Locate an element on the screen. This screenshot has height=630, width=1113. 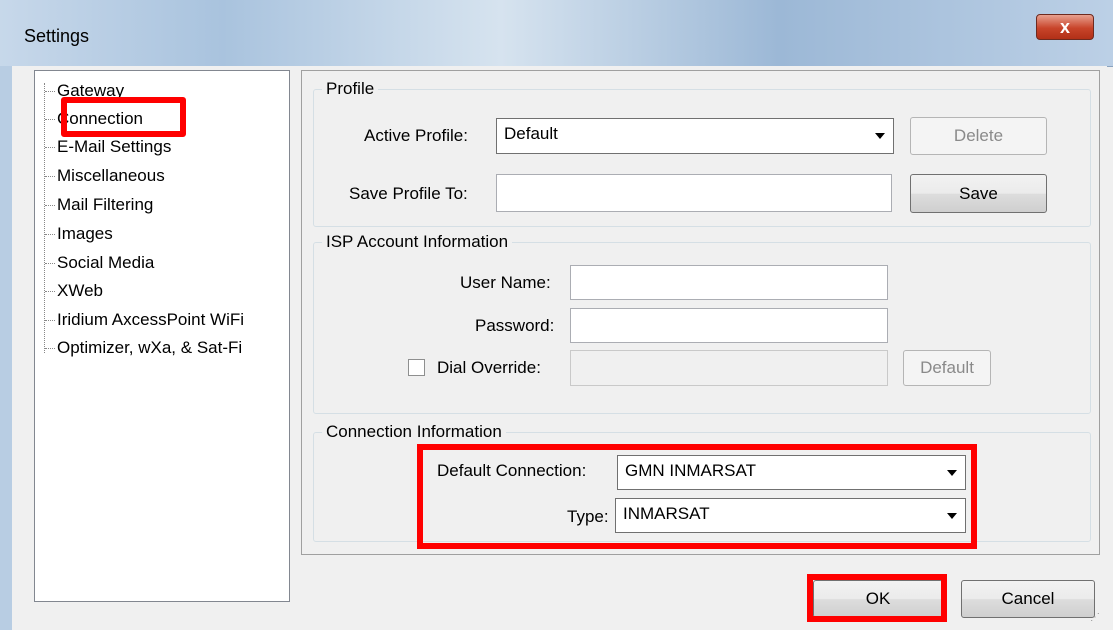
close-icon: x is located at coordinates (1064, 26).